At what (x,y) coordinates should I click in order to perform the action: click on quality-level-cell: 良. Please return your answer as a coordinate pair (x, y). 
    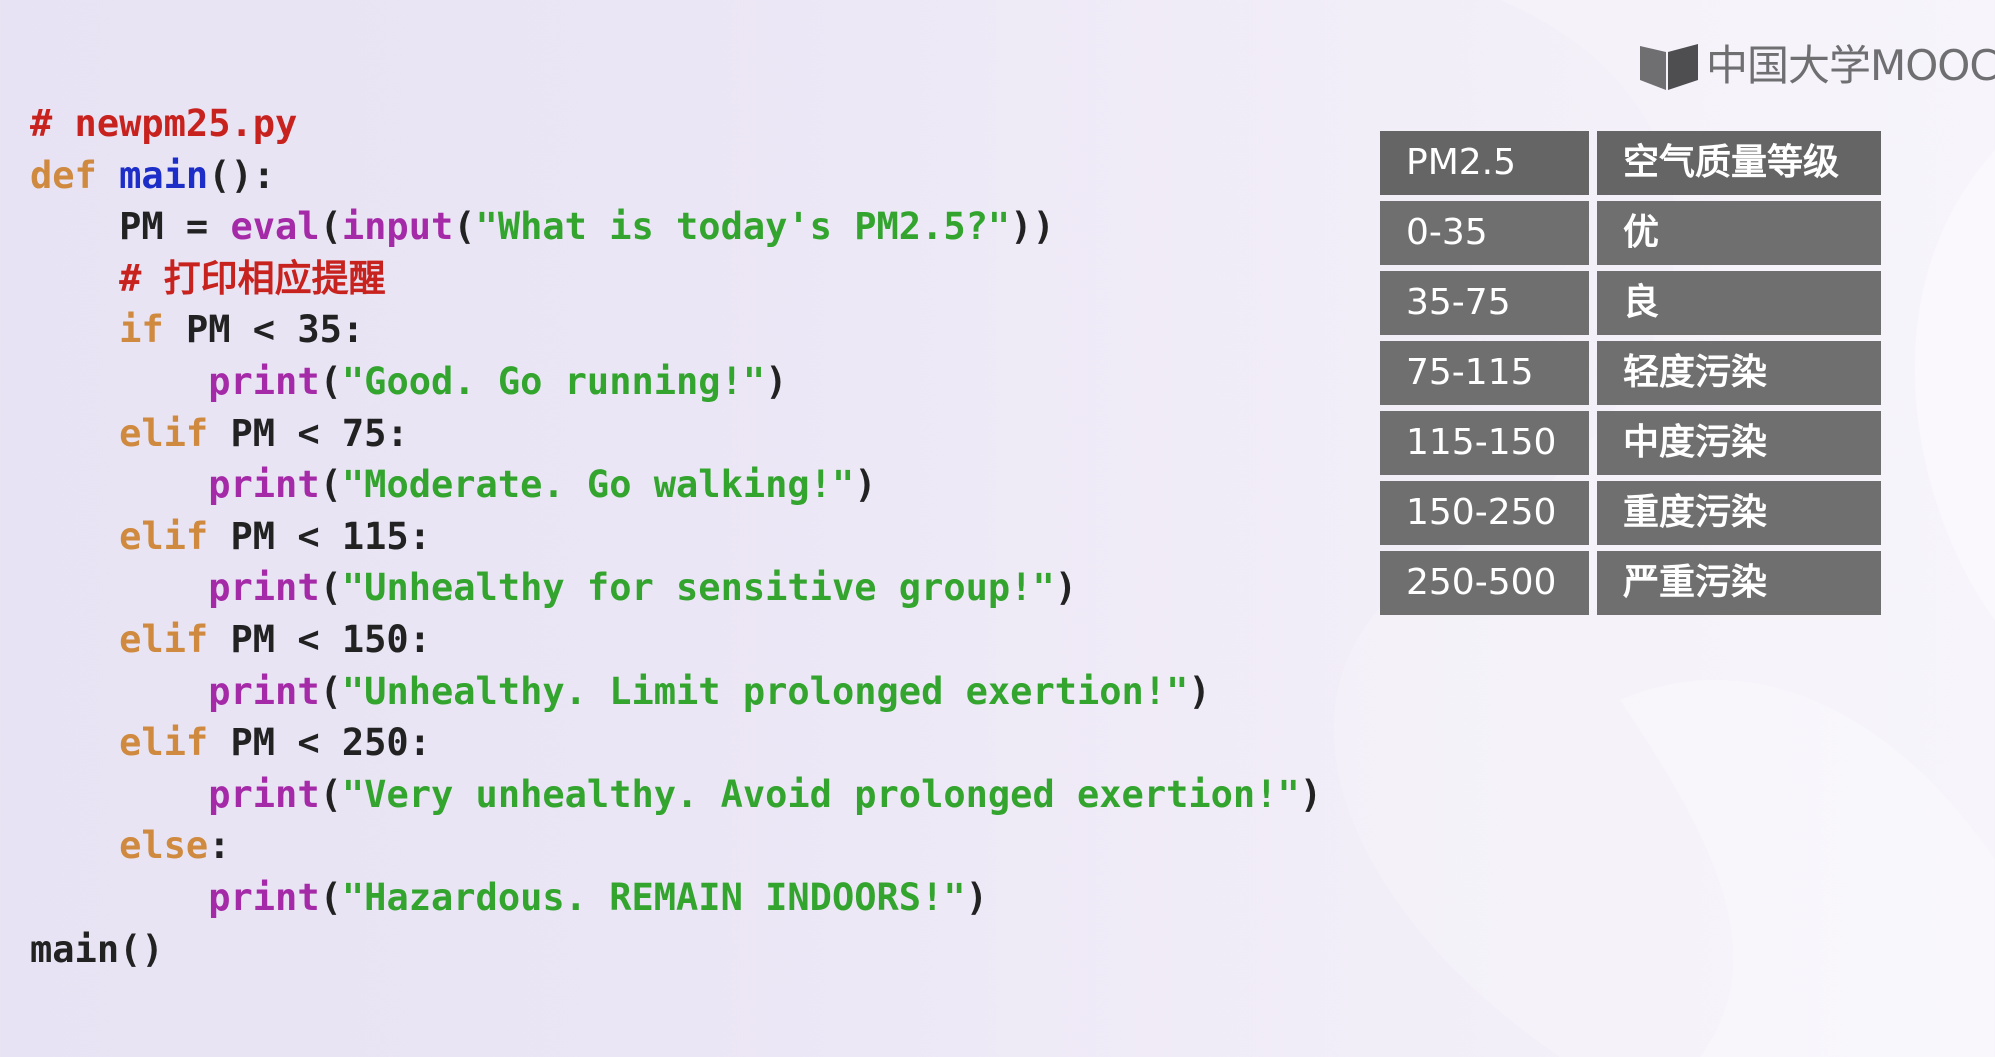
    Looking at the image, I should click on (1739, 303).